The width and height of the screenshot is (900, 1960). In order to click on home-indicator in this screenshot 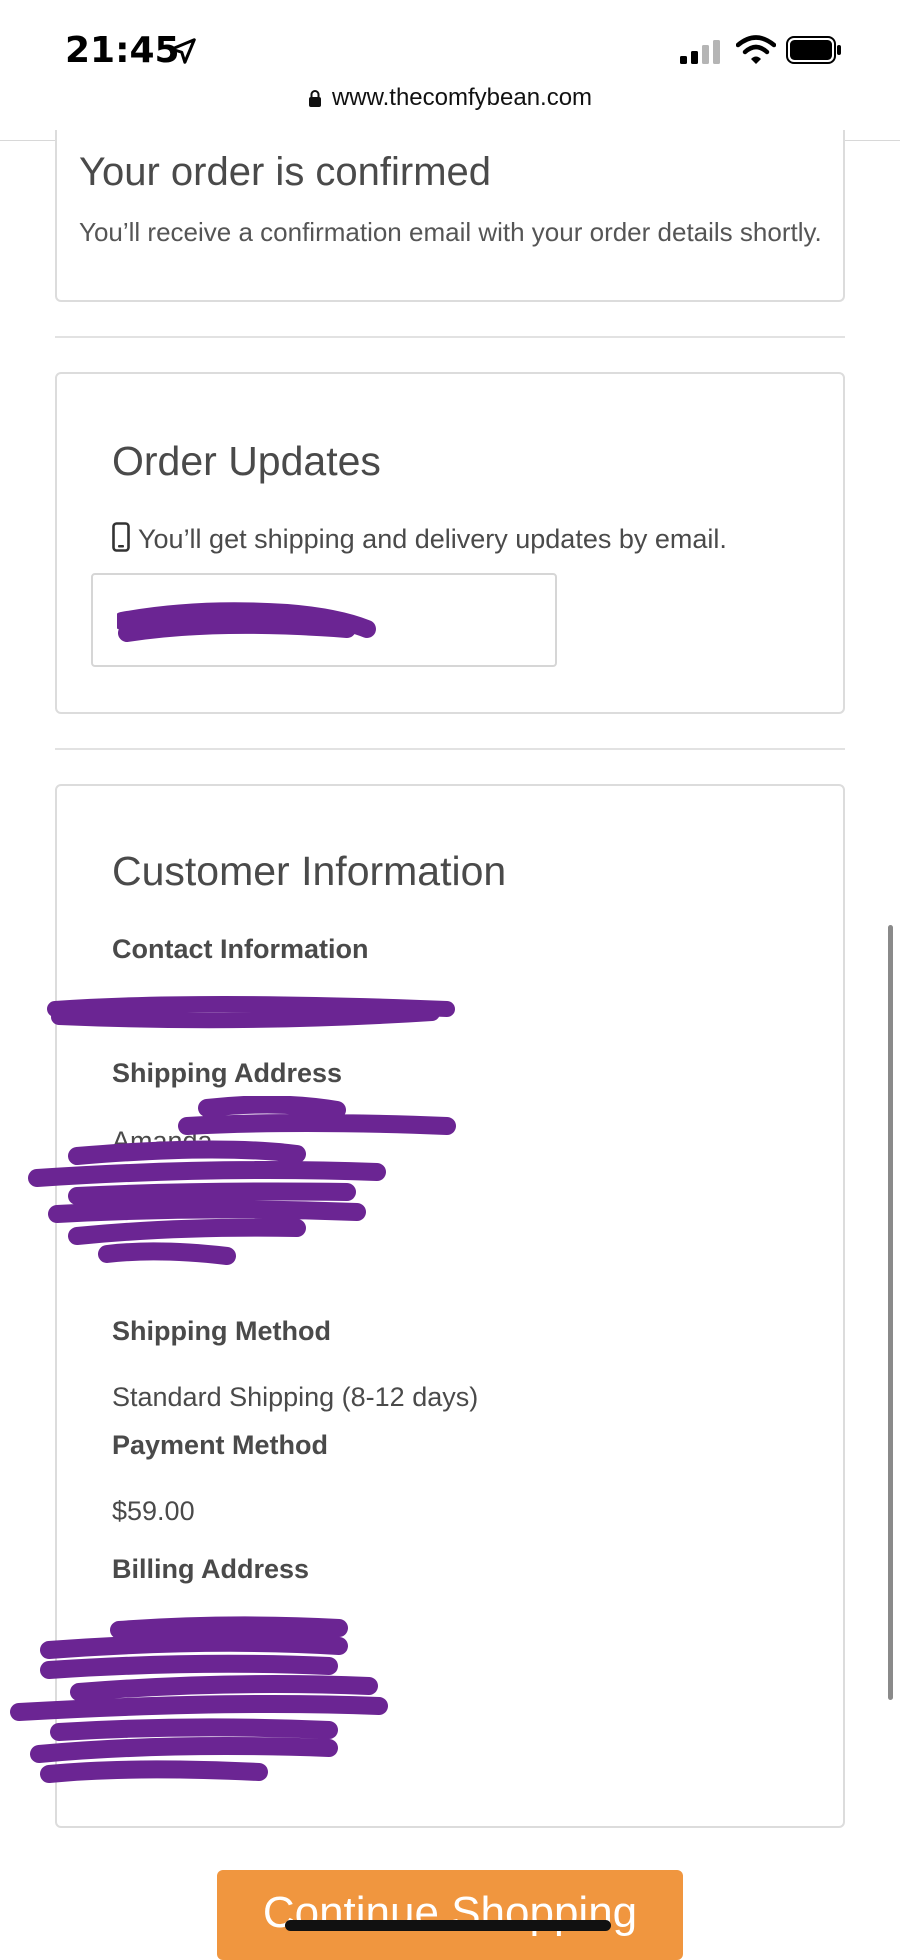, I will do `click(448, 1925)`.